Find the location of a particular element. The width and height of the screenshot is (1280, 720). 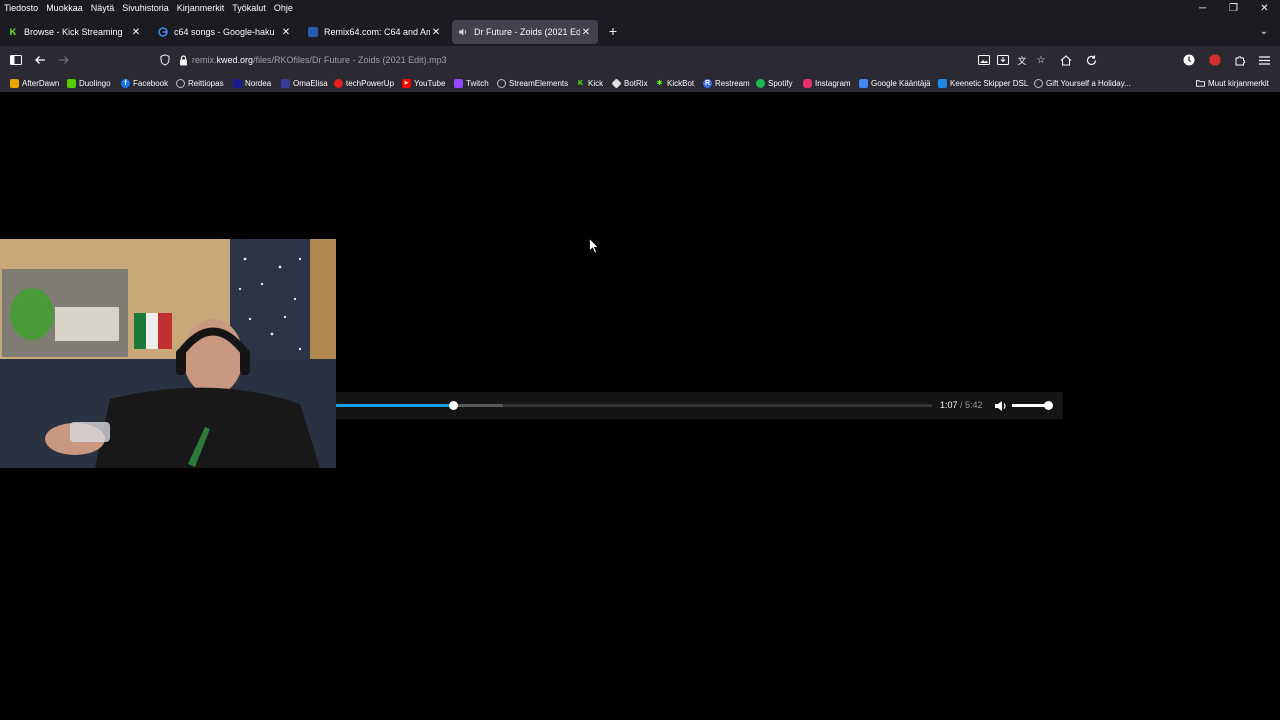

tab-remix64: Remix64.com: C64 and Amiga M ✕ is located at coordinates (375, 32).